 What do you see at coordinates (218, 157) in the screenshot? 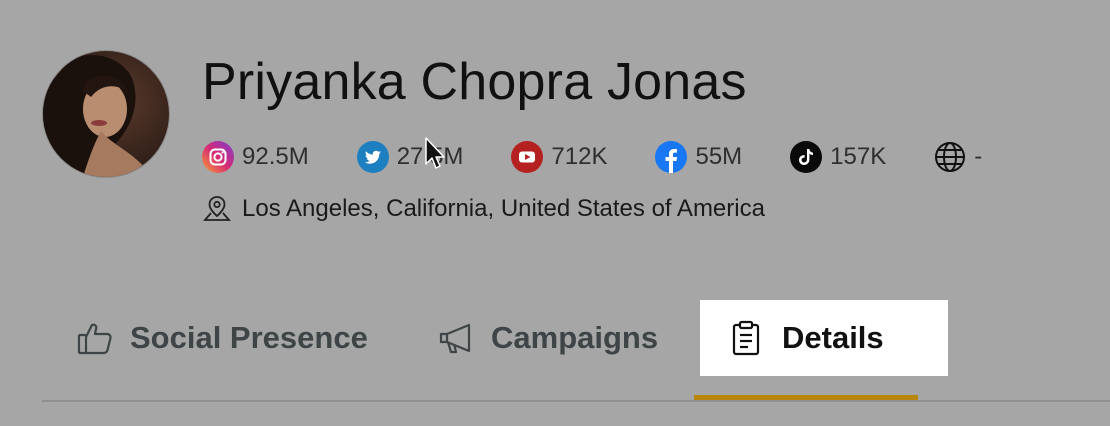
I see `instagram-icon` at bounding box center [218, 157].